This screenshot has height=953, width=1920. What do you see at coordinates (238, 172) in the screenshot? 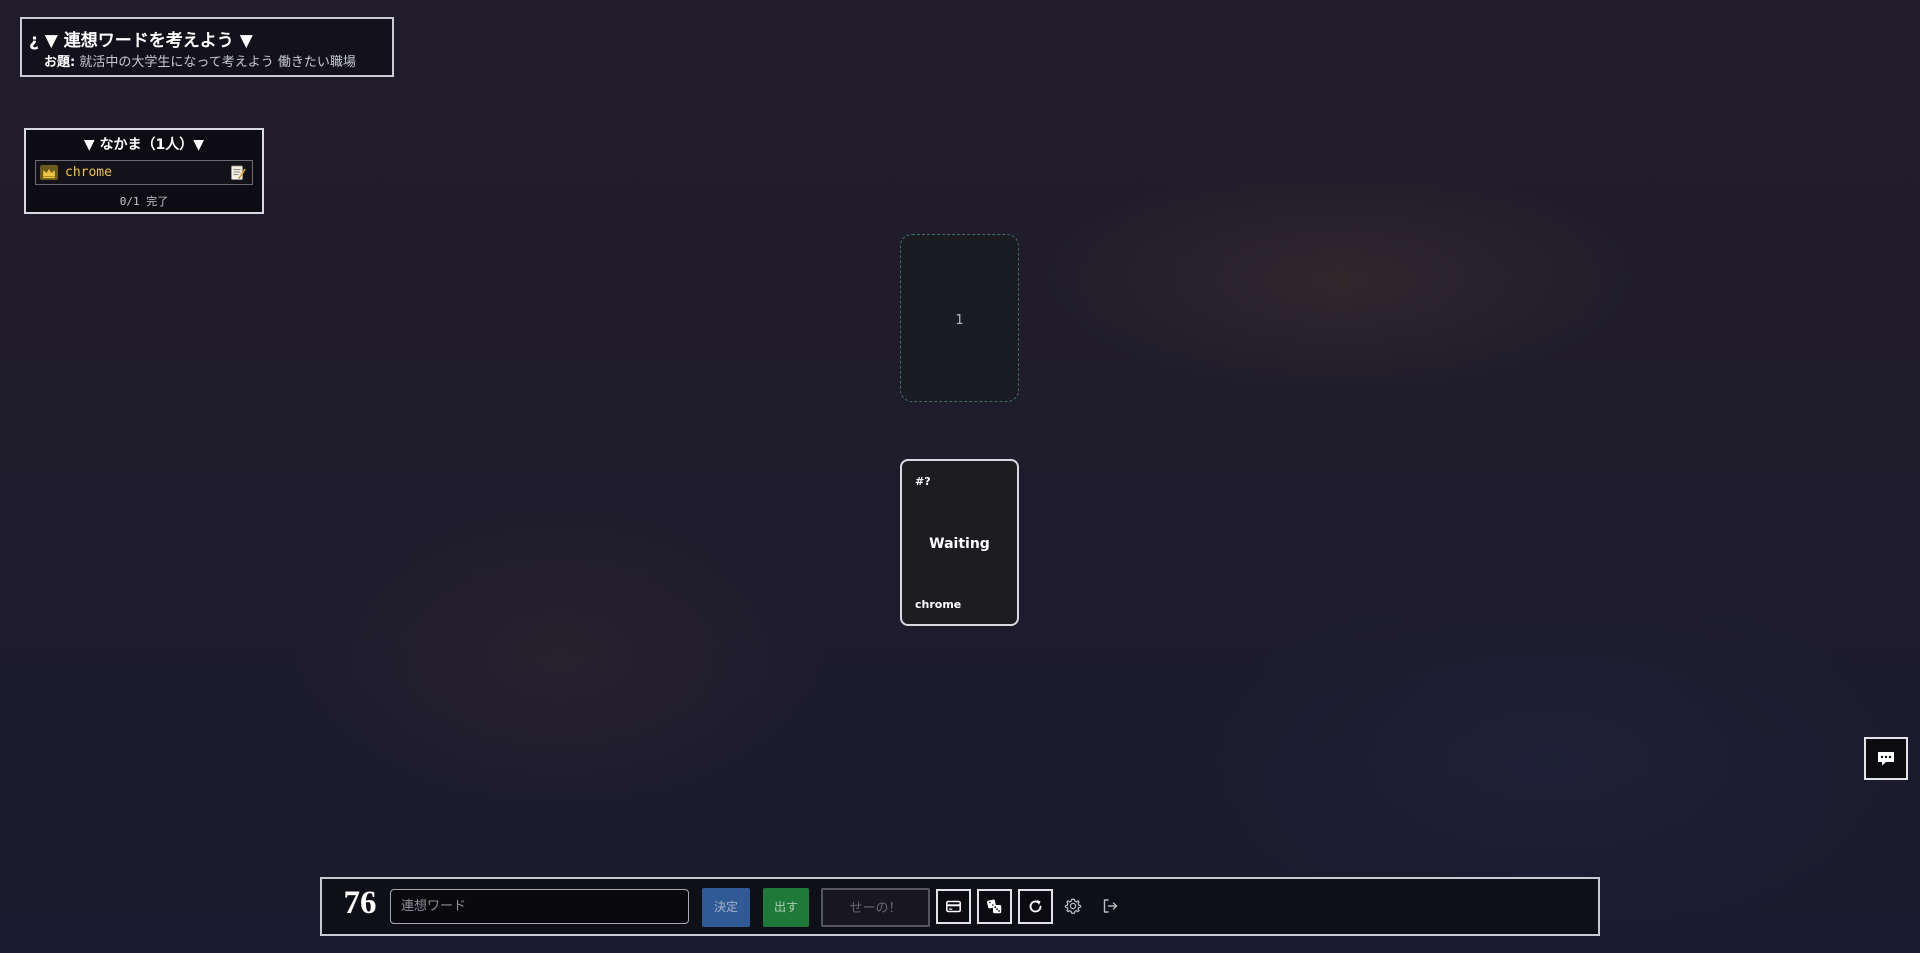
I see `memo-icon` at bounding box center [238, 172].